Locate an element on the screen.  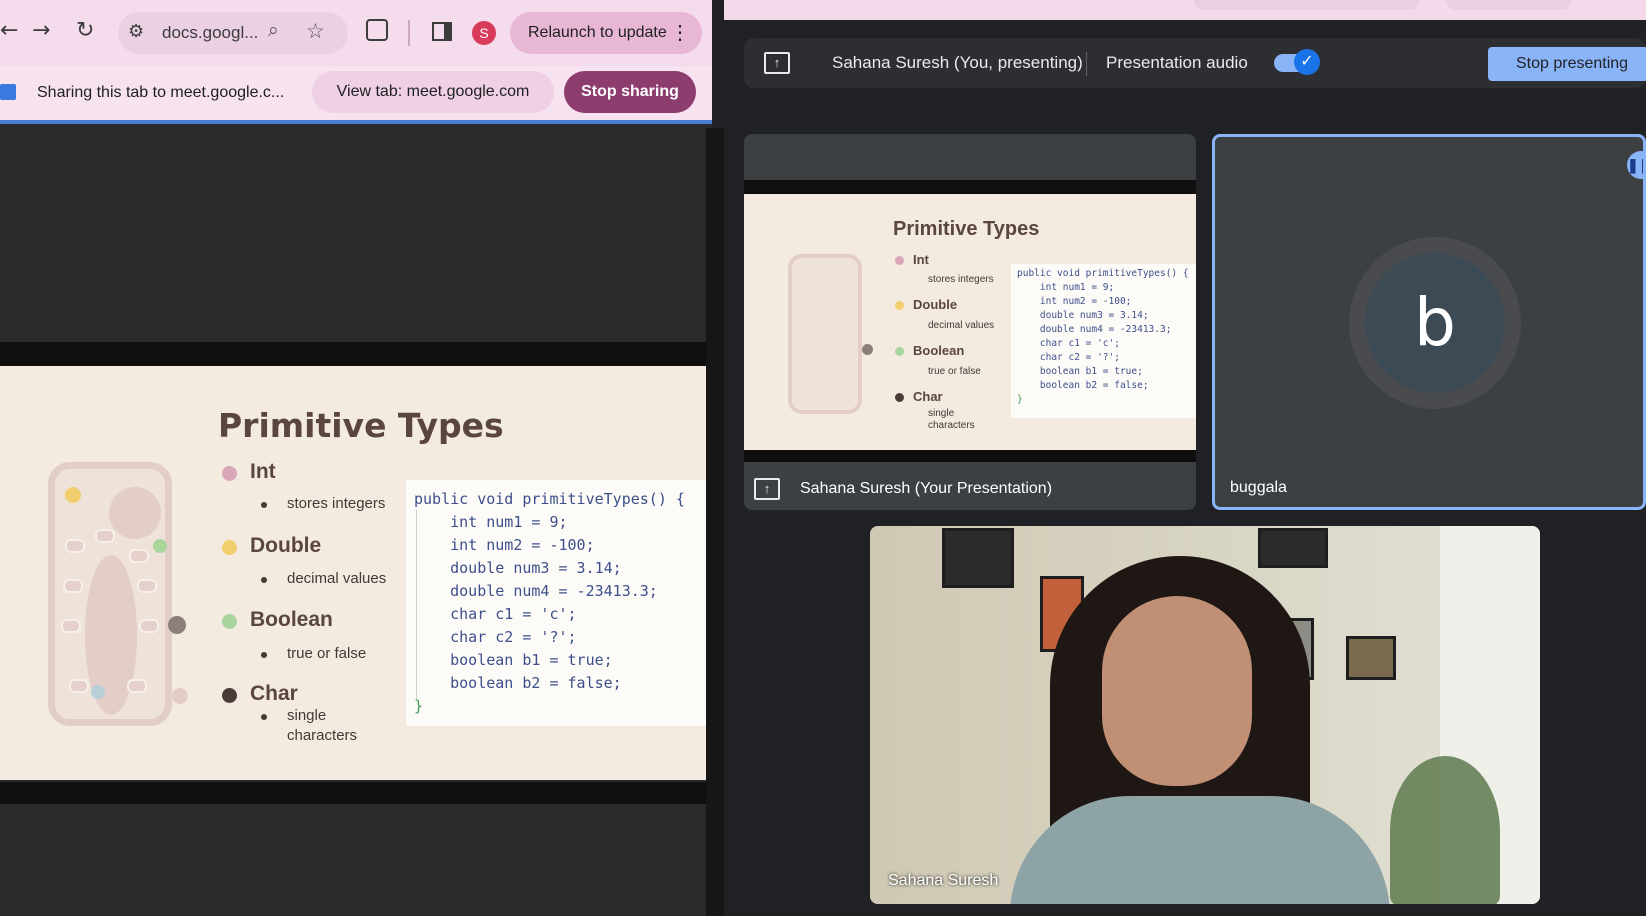
stop-sharing-button: Stop sharing is located at coordinates (630, 92).